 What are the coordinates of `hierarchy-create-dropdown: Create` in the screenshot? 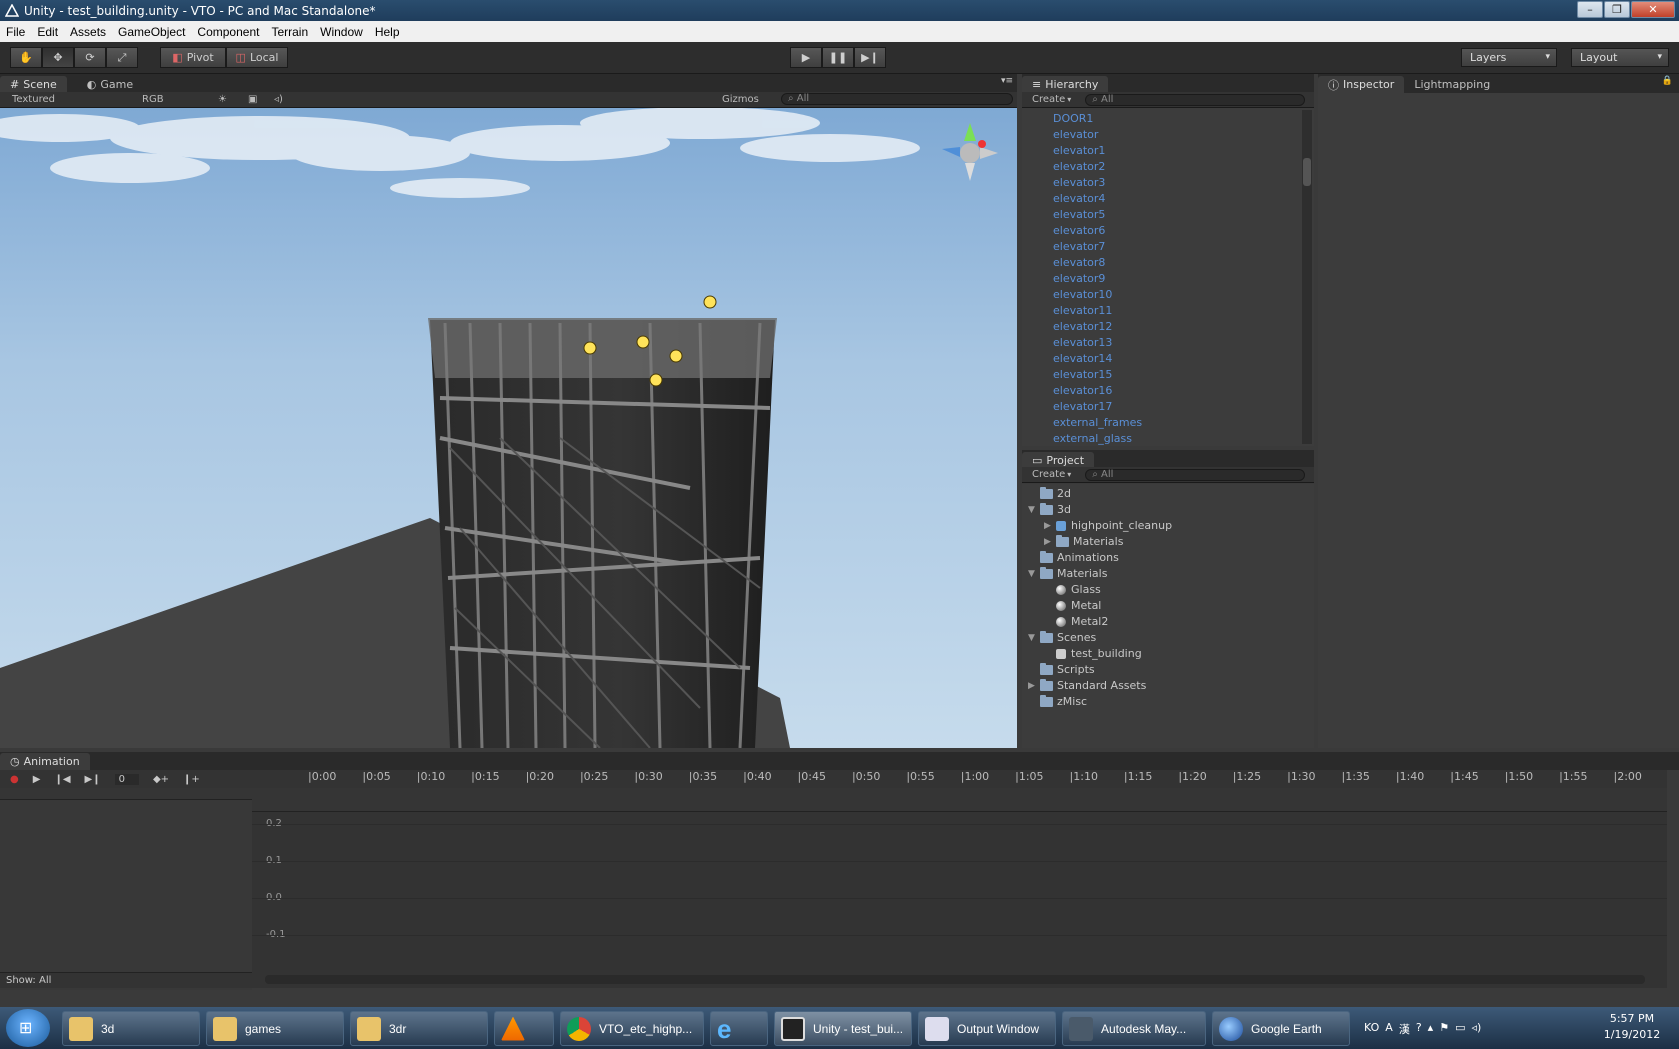 It's located at (1048, 99).